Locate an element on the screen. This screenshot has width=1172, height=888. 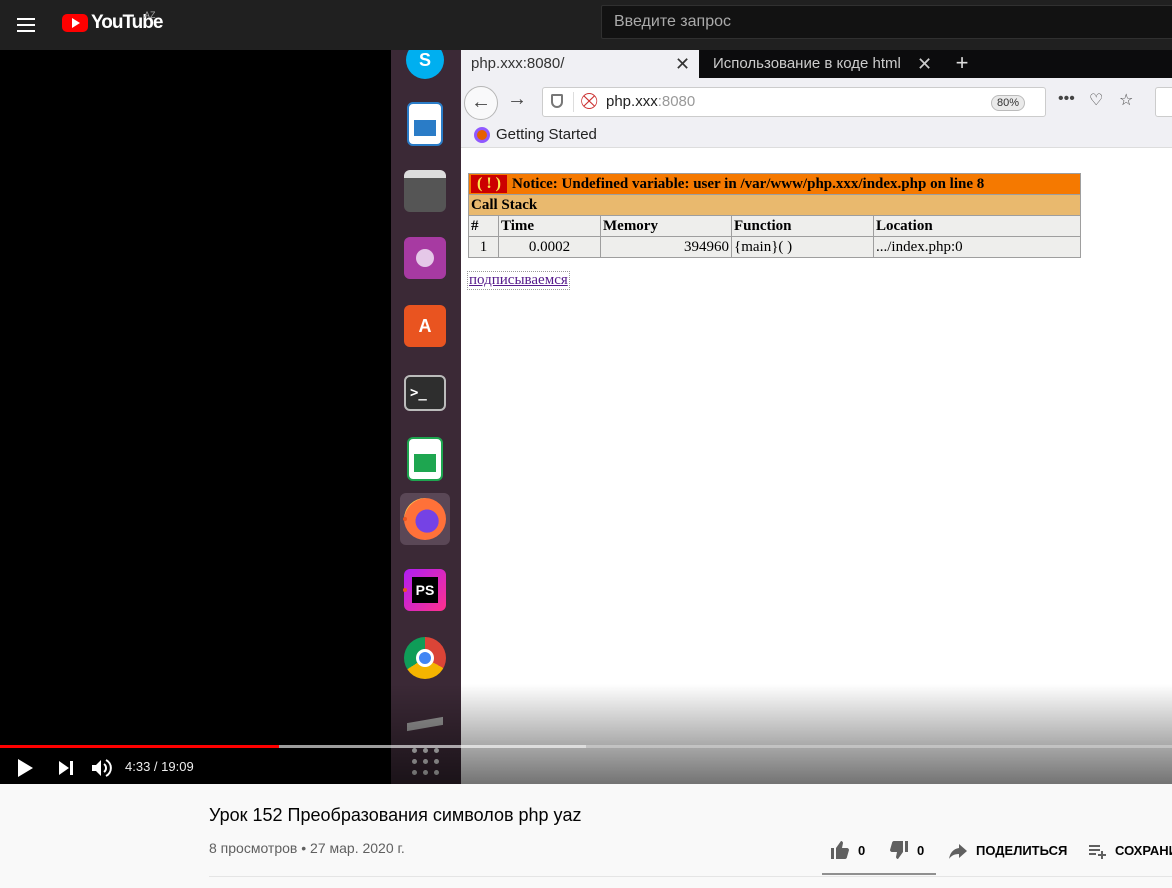
dock-terminal: >_ is located at coordinates (425, 393).